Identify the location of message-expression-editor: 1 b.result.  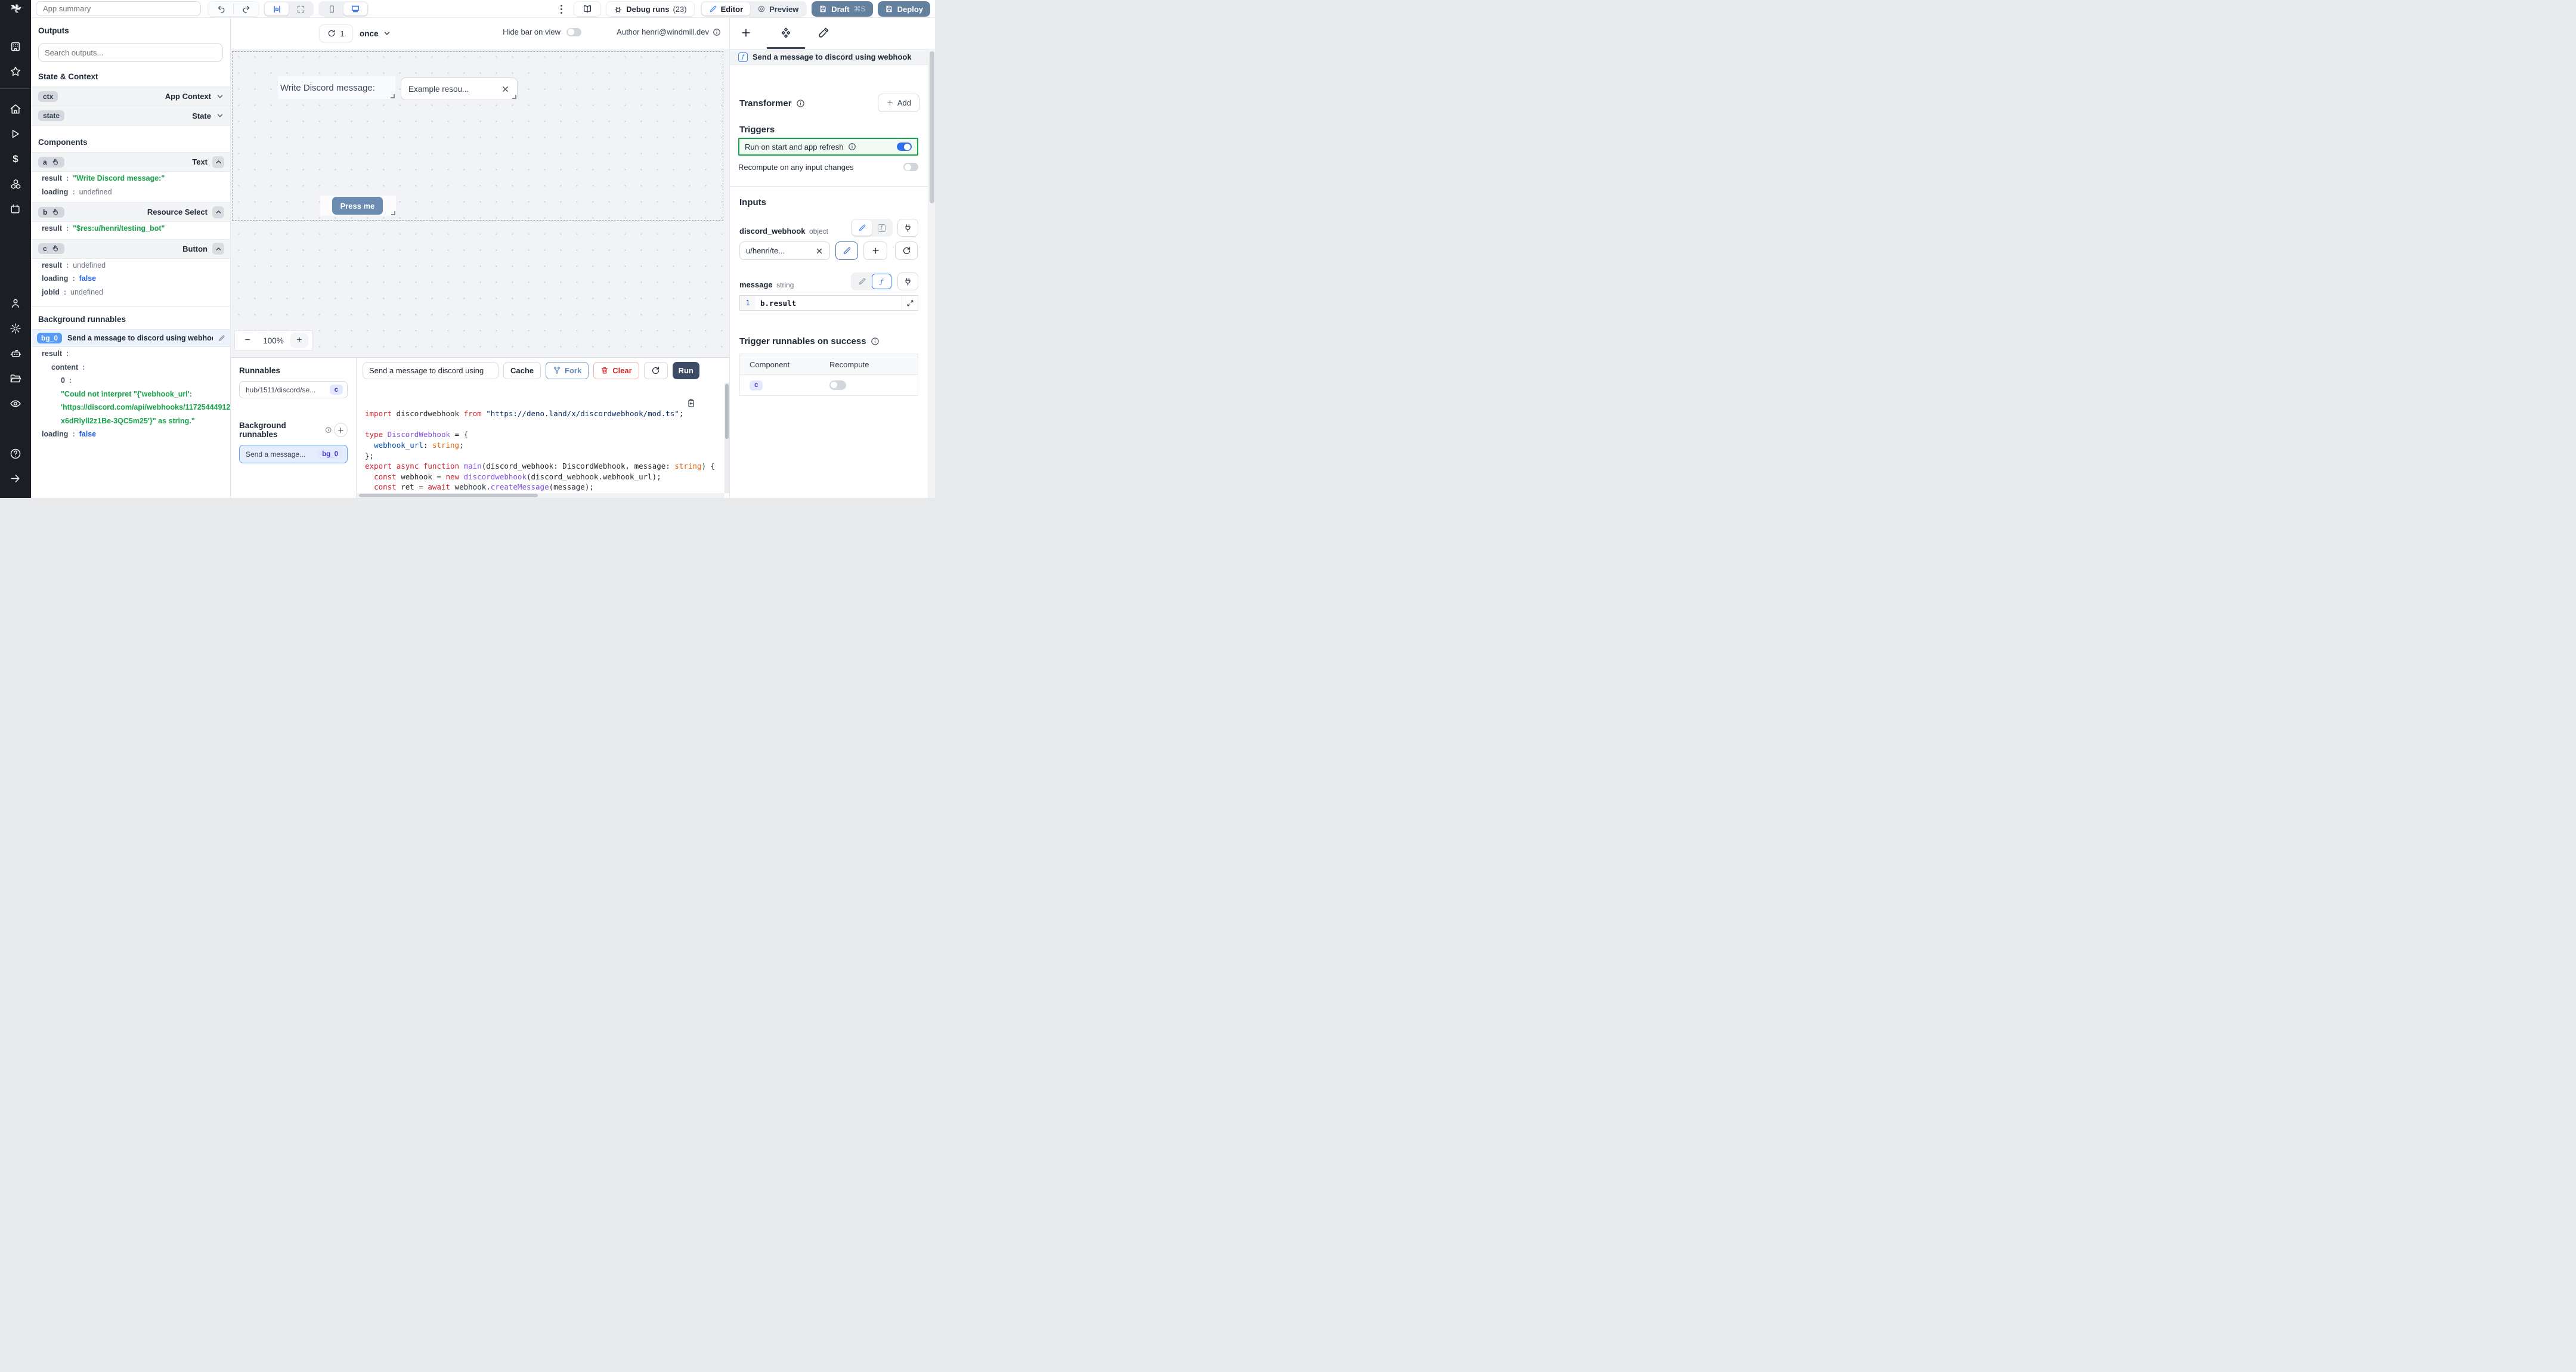
(828, 303).